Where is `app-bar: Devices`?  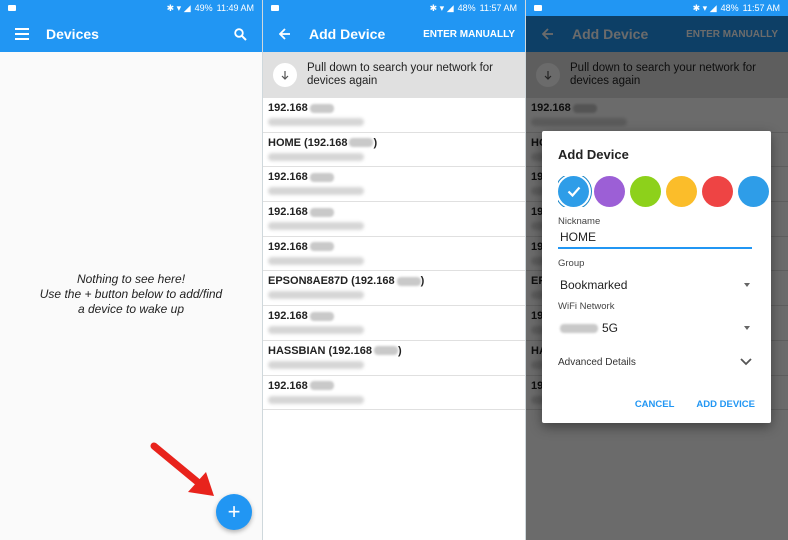 app-bar: Devices is located at coordinates (131, 34).